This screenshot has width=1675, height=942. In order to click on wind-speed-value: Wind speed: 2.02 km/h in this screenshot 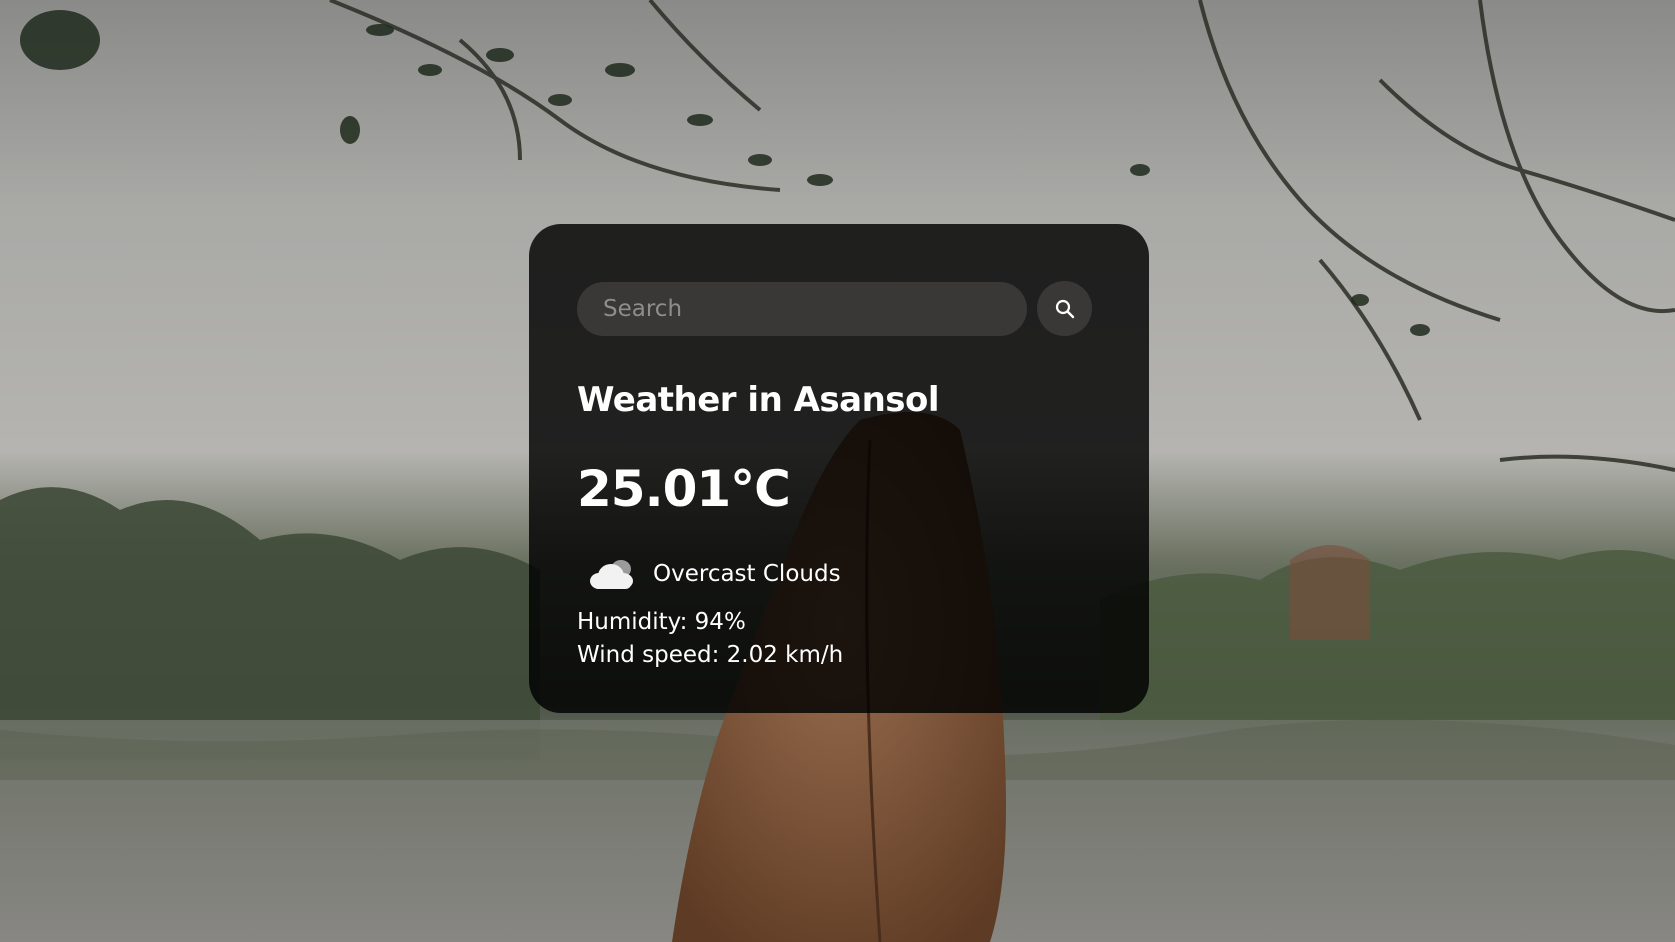, I will do `click(710, 655)`.